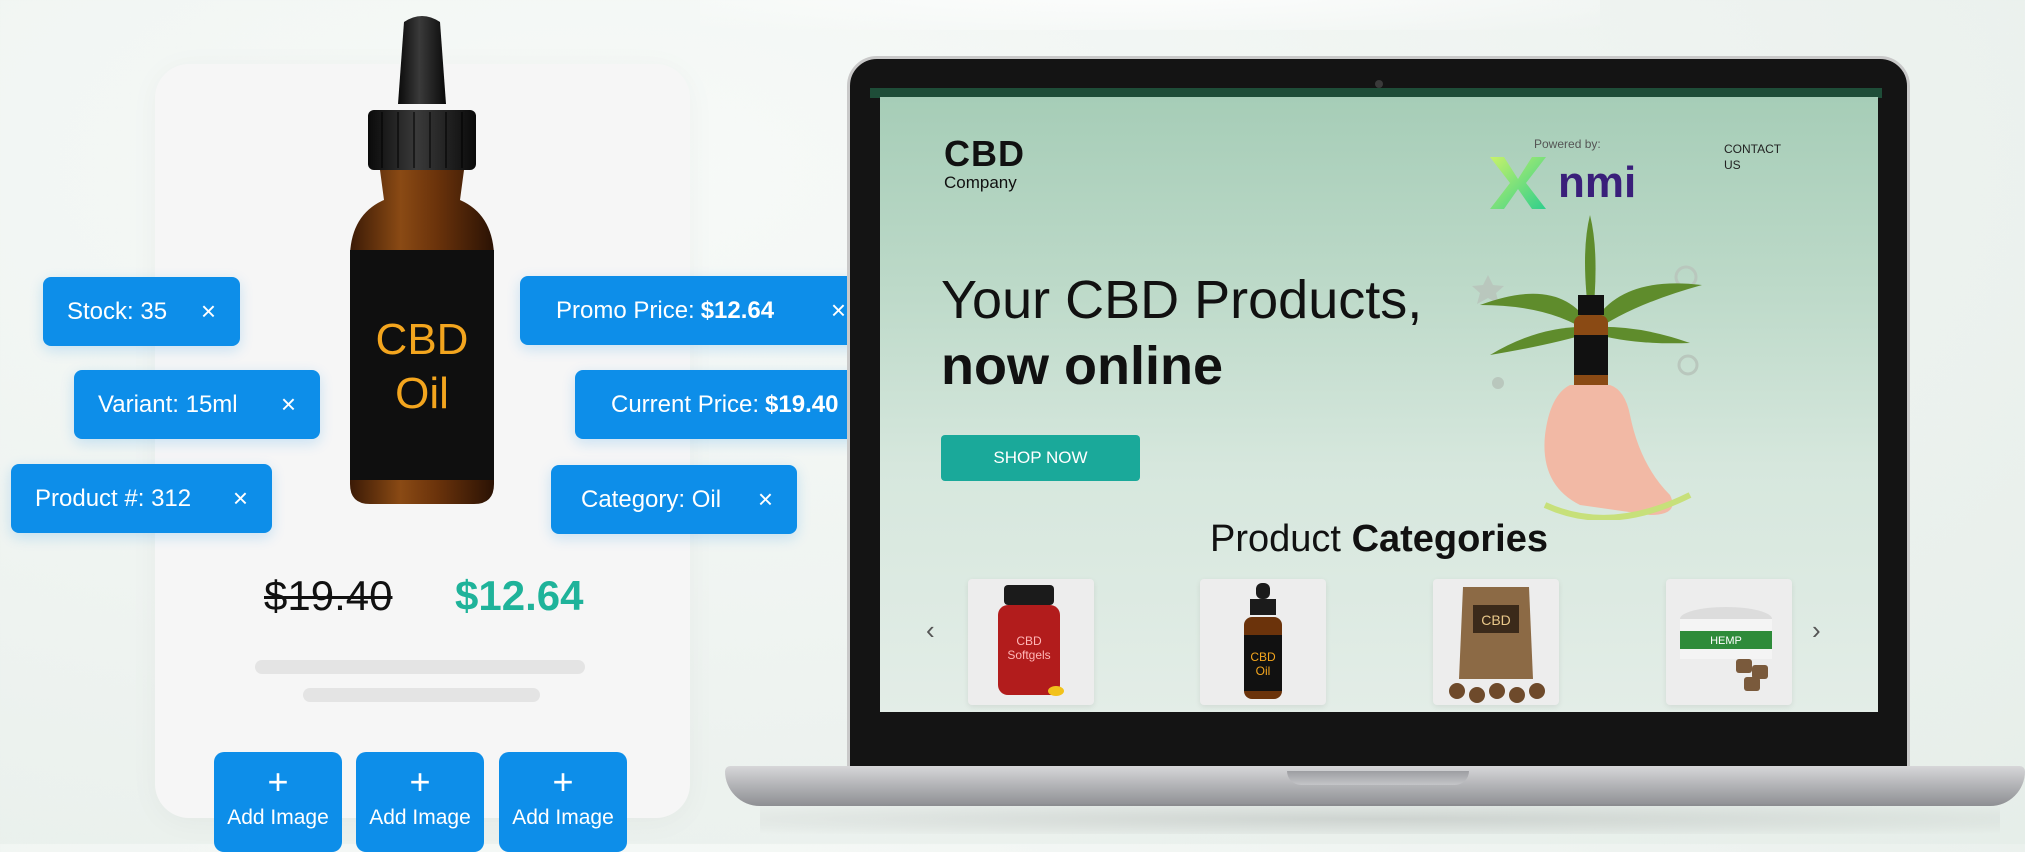  Describe the element at coordinates (802, 404) in the screenshot. I see `tag-value: $19.40` at that location.